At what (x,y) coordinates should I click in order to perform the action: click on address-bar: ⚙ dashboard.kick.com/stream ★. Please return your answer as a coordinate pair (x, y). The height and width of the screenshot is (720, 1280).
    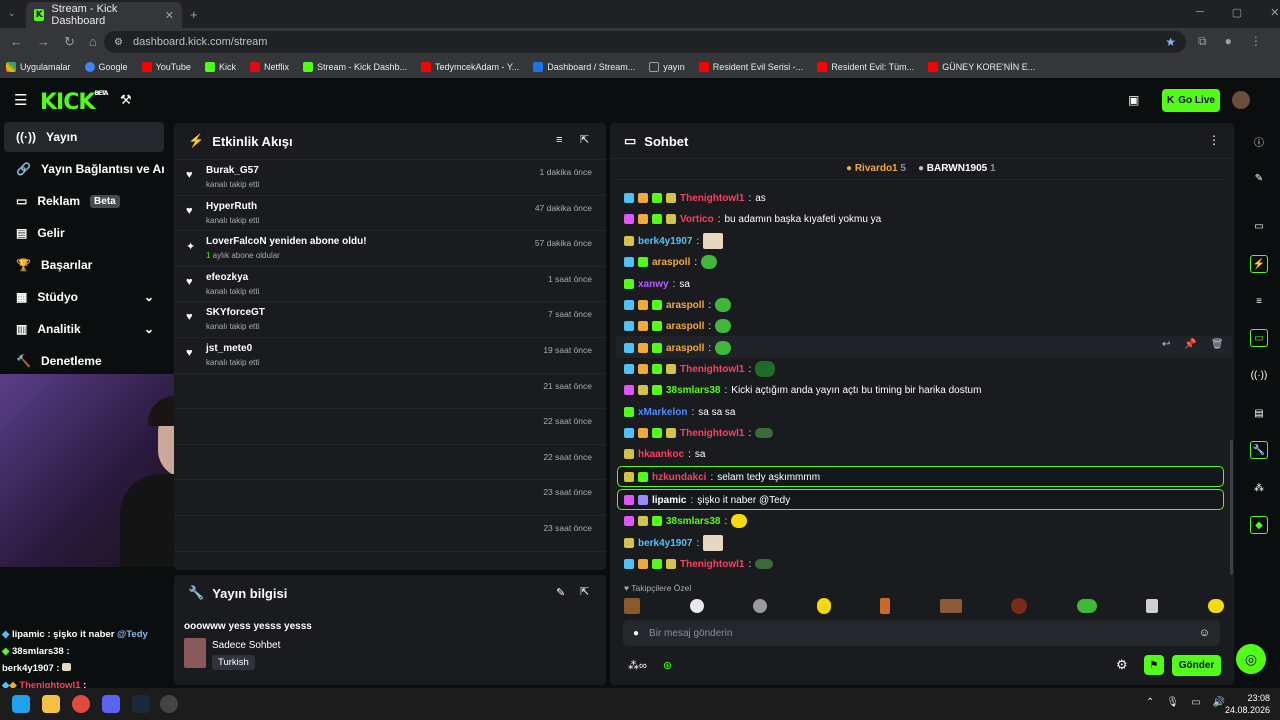
    Looking at the image, I should click on (645, 42).